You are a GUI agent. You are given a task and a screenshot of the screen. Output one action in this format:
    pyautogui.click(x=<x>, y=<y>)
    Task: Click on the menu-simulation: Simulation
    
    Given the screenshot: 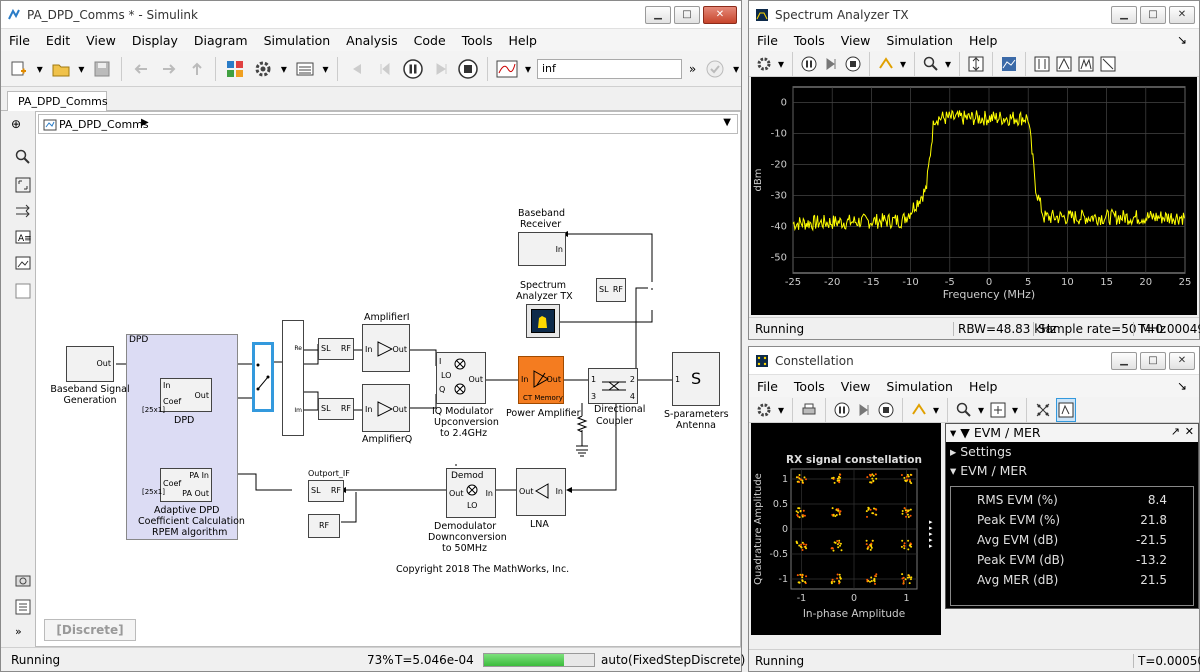 What is the action you would take?
    pyautogui.click(x=297, y=40)
    